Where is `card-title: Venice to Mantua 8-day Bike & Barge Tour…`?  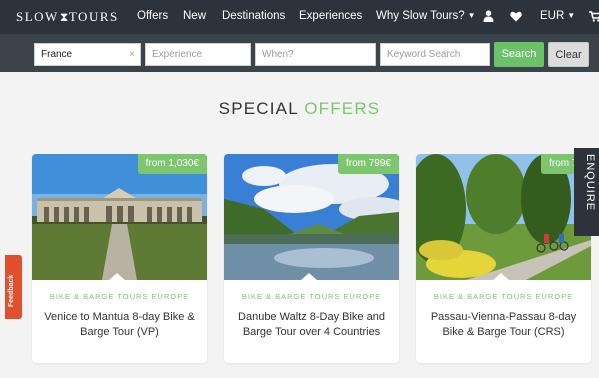 card-title: Venice to Mantua 8-day Bike & Barge Tour… is located at coordinates (119, 325).